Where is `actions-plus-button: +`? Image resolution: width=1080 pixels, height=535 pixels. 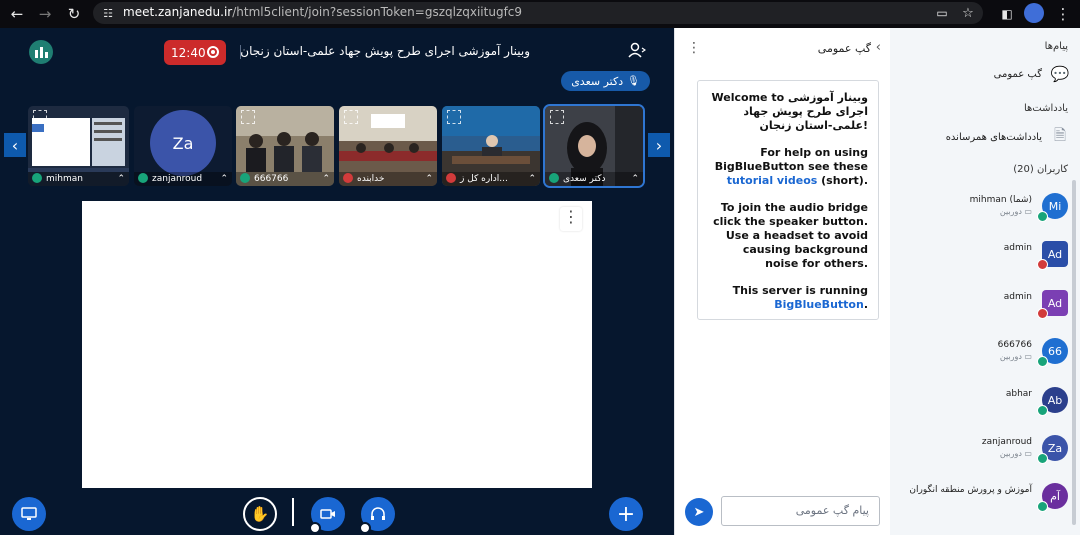
actions-plus-button: + is located at coordinates (626, 514).